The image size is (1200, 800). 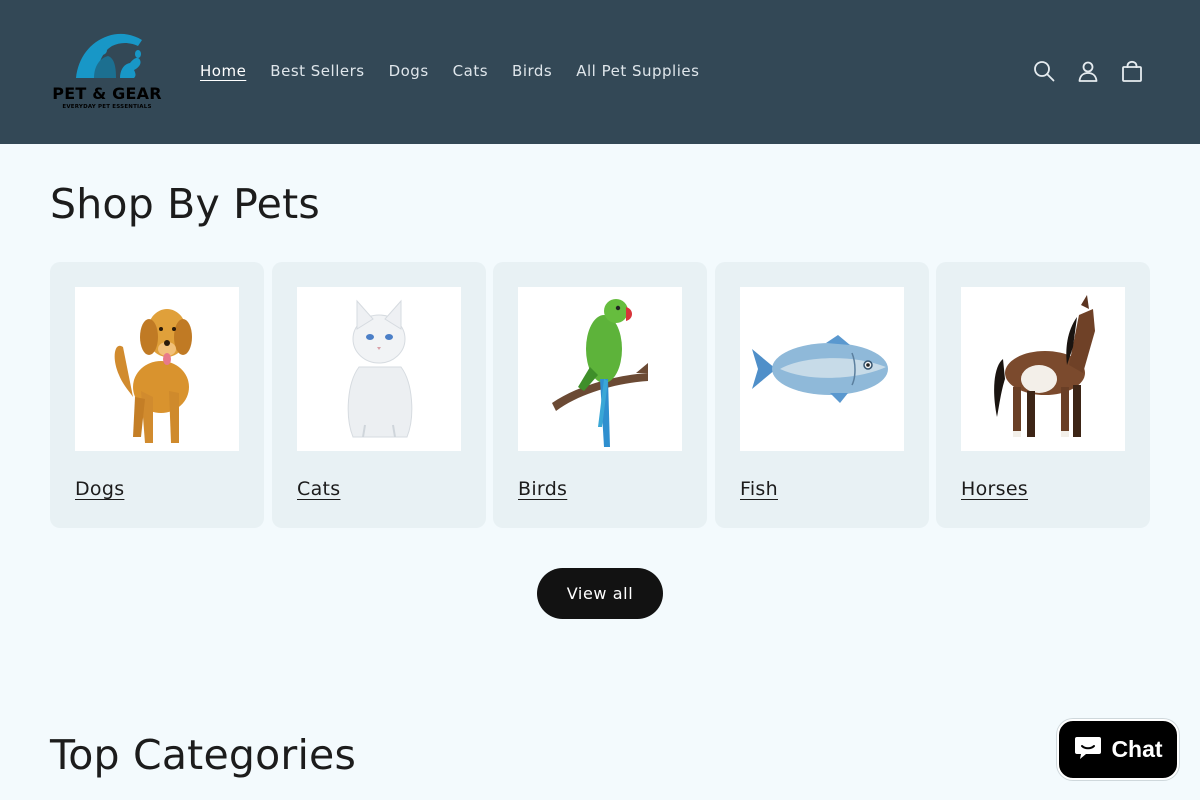 I want to click on section-title-top-categories: Top Categories, so click(x=203, y=755).